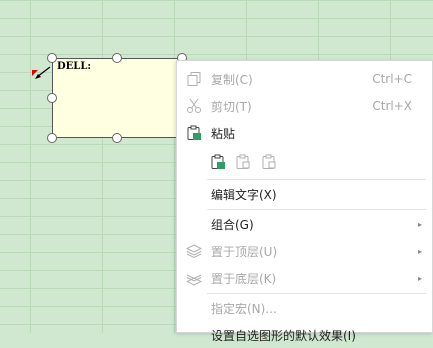 The height and width of the screenshot is (348, 433). What do you see at coordinates (243, 162) in the screenshot?
I see `paste-values-icon` at bounding box center [243, 162].